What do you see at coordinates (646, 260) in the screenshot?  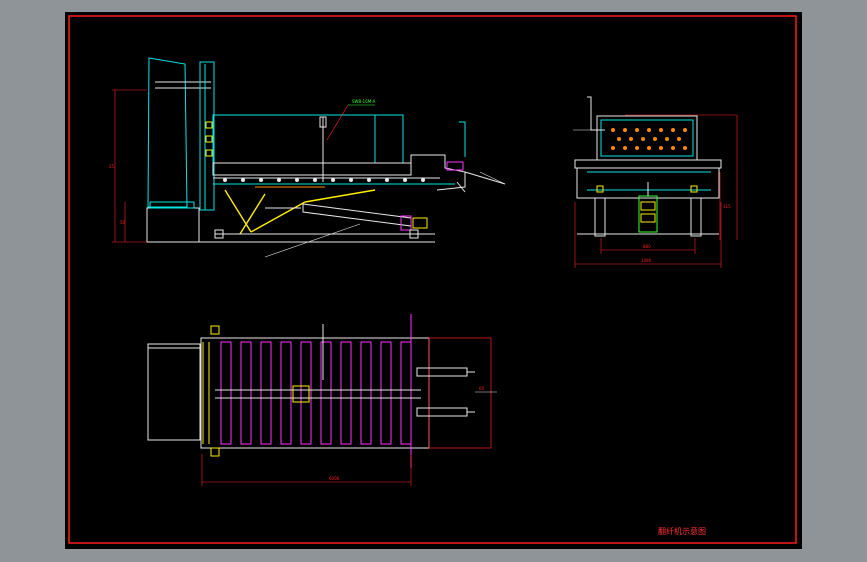 I see `end-dimension-outer: 1480` at bounding box center [646, 260].